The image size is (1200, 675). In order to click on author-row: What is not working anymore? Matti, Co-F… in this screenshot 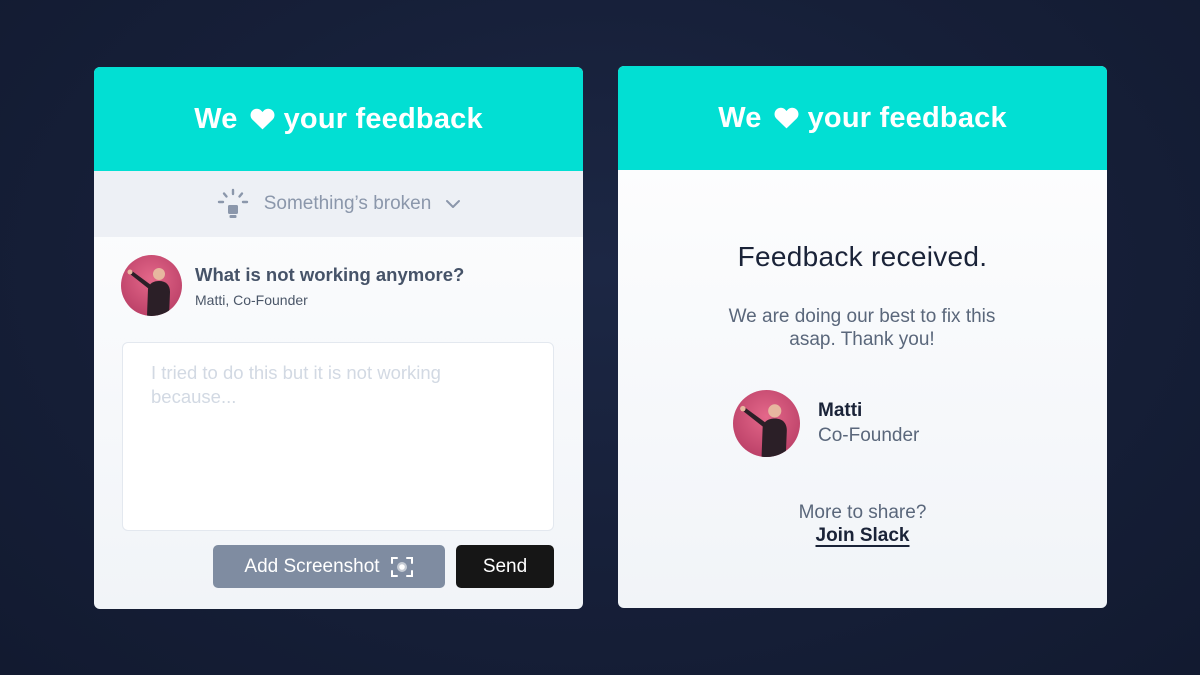, I will do `click(292, 285)`.